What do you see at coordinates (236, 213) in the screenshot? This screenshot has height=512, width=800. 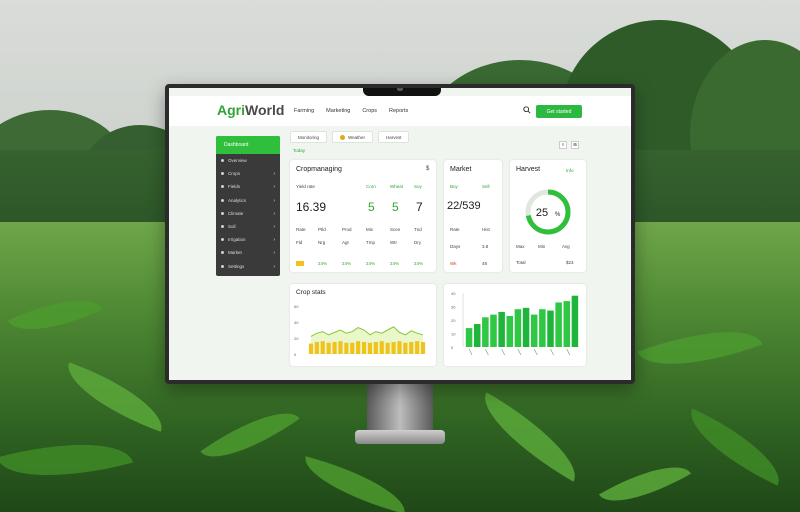 I see `sidebar-item-label: Climate` at bounding box center [236, 213].